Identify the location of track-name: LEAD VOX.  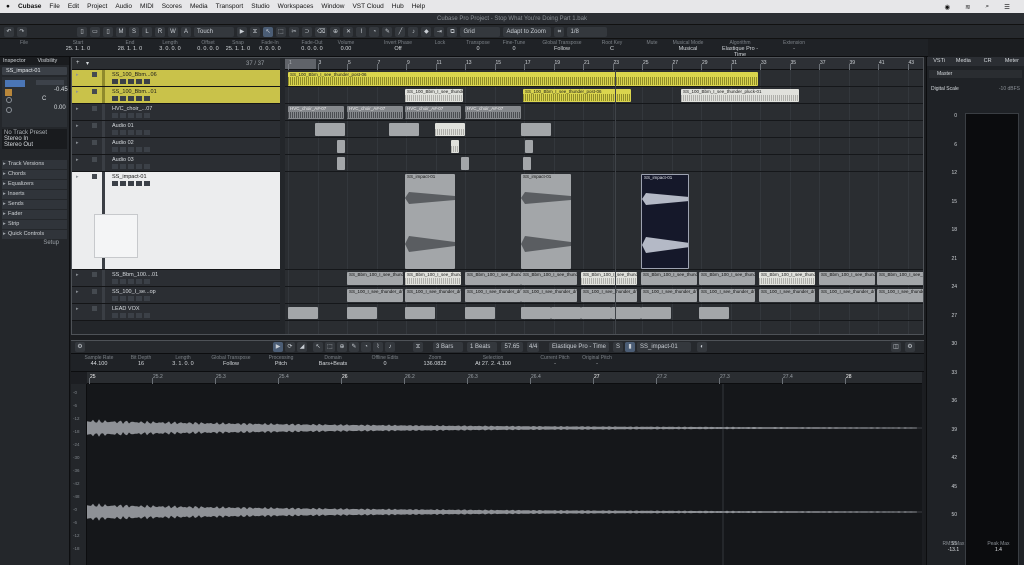
(126, 309).